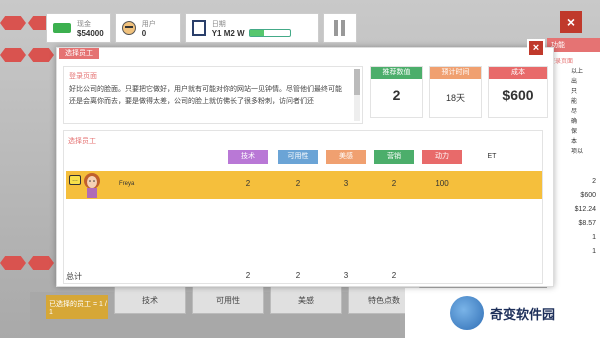 The width and height of the screenshot is (600, 338). What do you see at coordinates (251, 28) in the screenshot?
I see `date-display: 日期 Y1 M2 W` at bounding box center [251, 28].